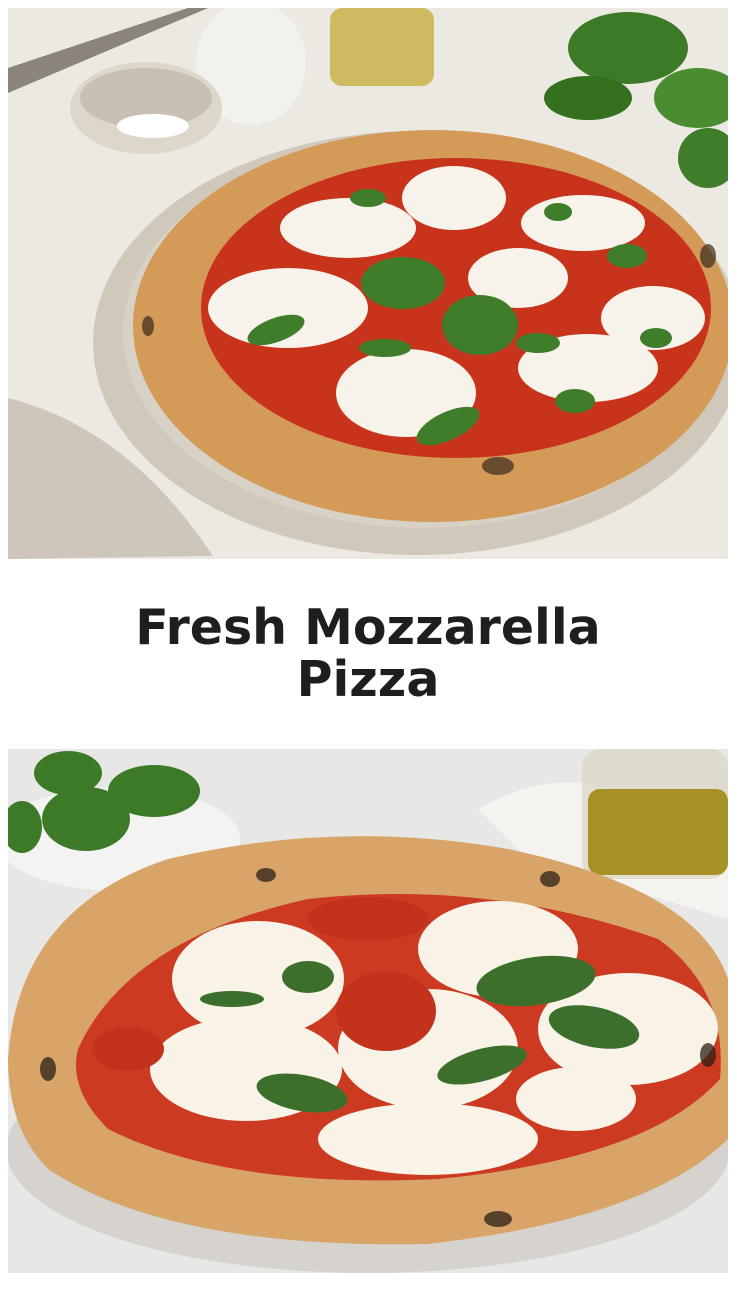 Image resolution: width=736 pixels, height=1308 pixels. What do you see at coordinates (382, 47) in the screenshot?
I see `oil-glass` at bounding box center [382, 47].